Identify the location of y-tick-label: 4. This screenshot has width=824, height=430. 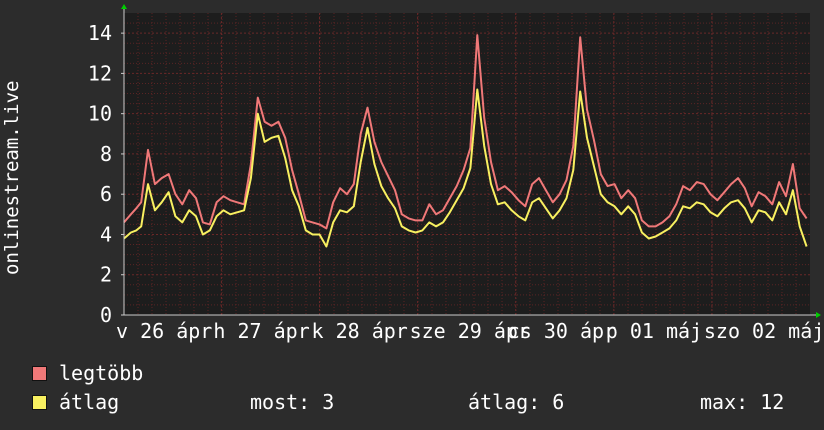
(106, 234).